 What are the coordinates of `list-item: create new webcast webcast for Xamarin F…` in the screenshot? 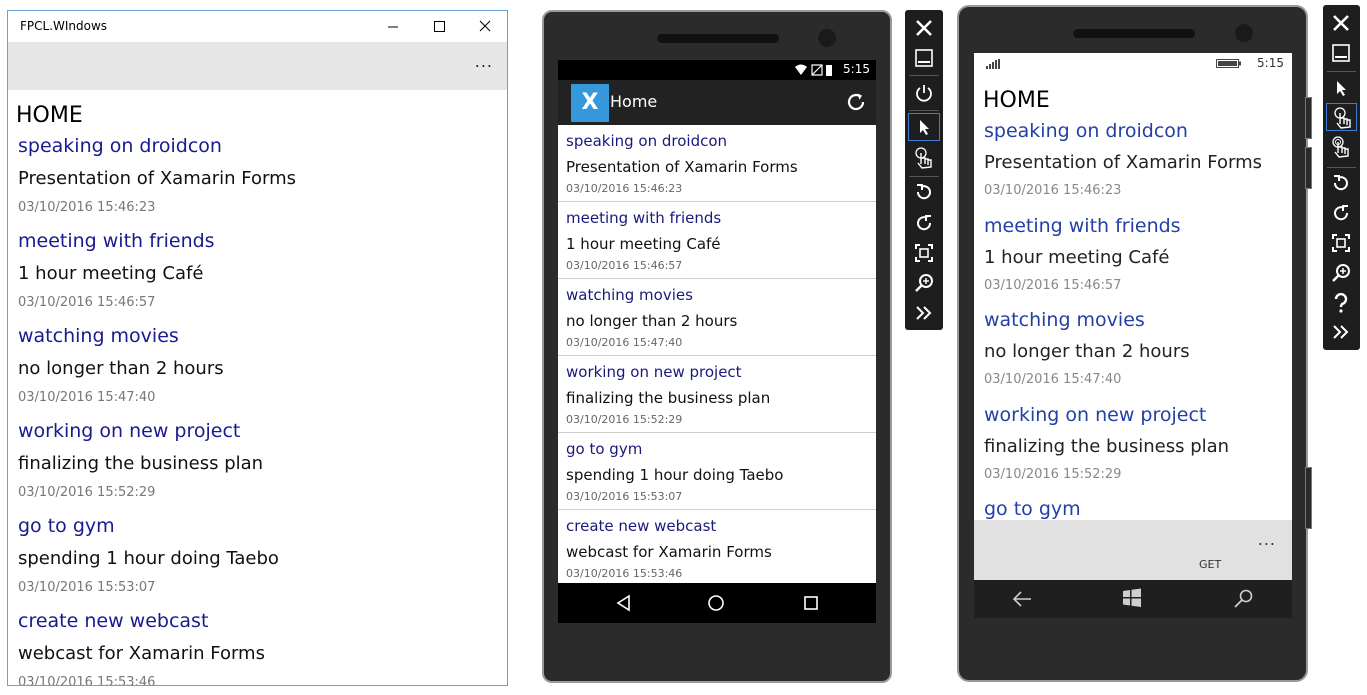 It's located at (717, 548).